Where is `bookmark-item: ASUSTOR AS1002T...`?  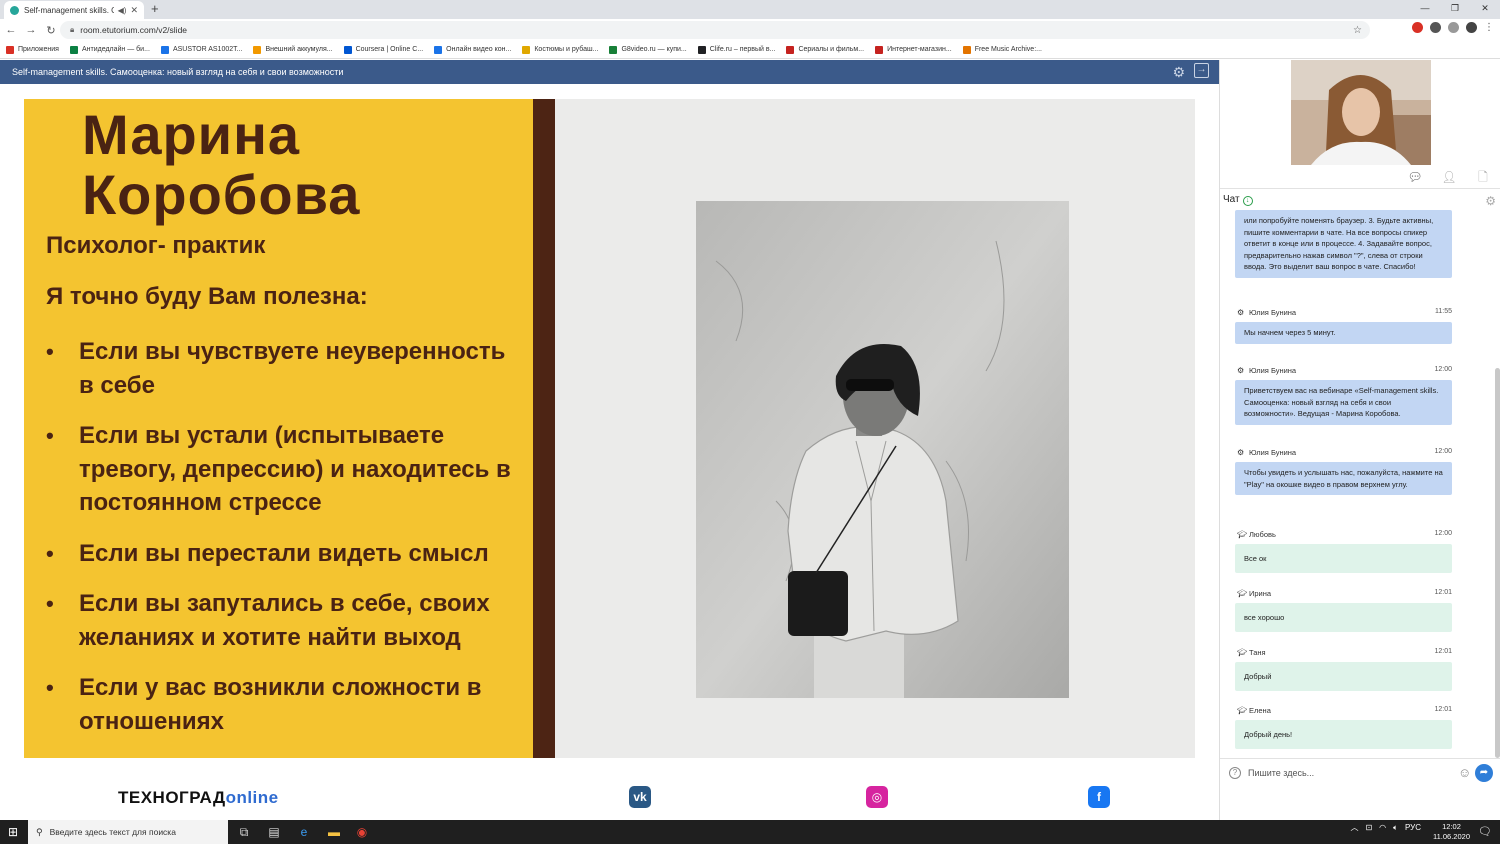
bookmark-item: ASUSTOR AS1002T... is located at coordinates (201, 49).